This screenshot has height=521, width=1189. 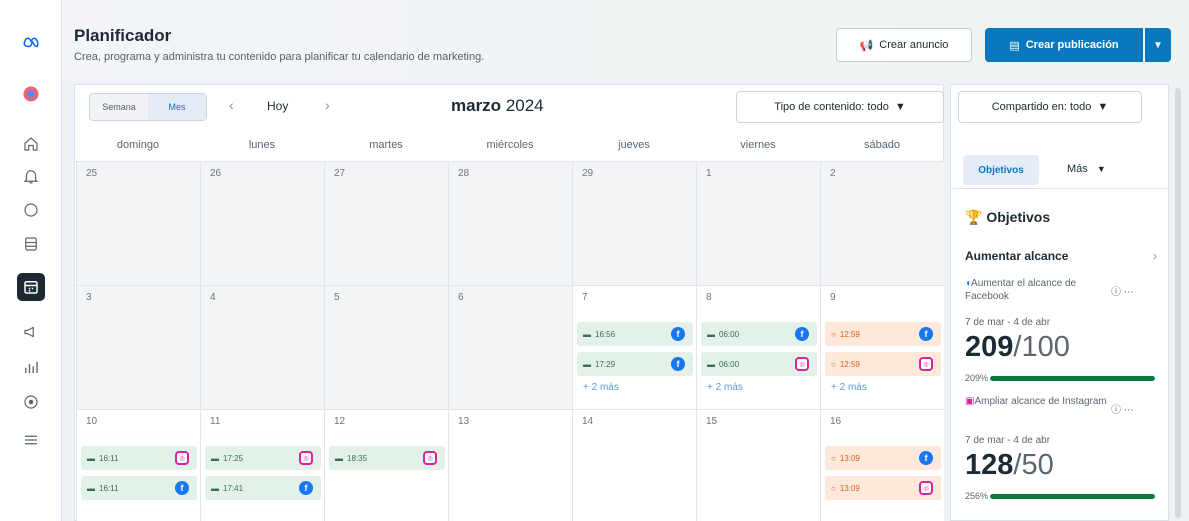 I want to click on view-week-button: Semana, so click(x=119, y=107).